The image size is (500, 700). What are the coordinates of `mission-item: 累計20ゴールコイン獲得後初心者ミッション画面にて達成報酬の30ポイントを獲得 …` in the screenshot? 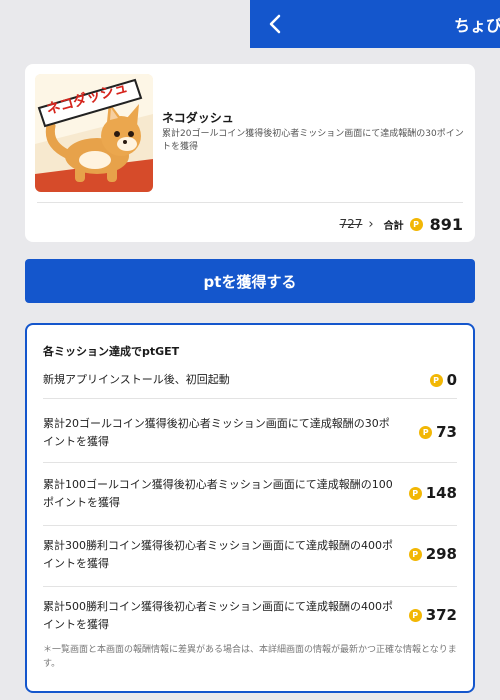 It's located at (250, 434).